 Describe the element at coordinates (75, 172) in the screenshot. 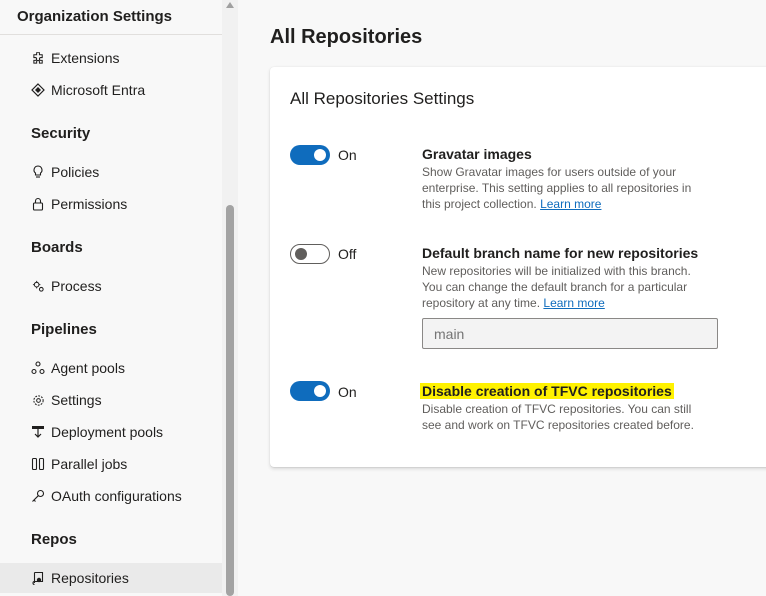

I see `sidebar-item-label: Policies` at that location.